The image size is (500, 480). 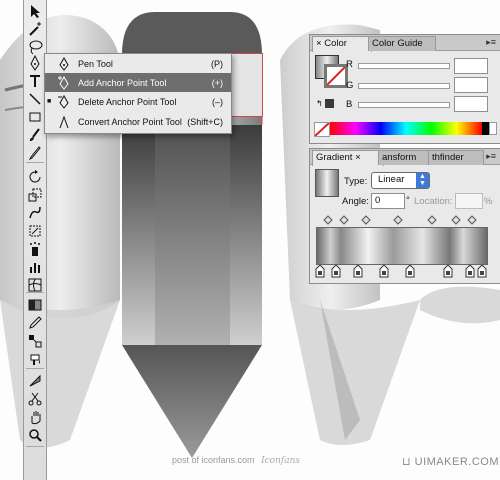 I want to click on black-swatch, so click(x=485, y=128).